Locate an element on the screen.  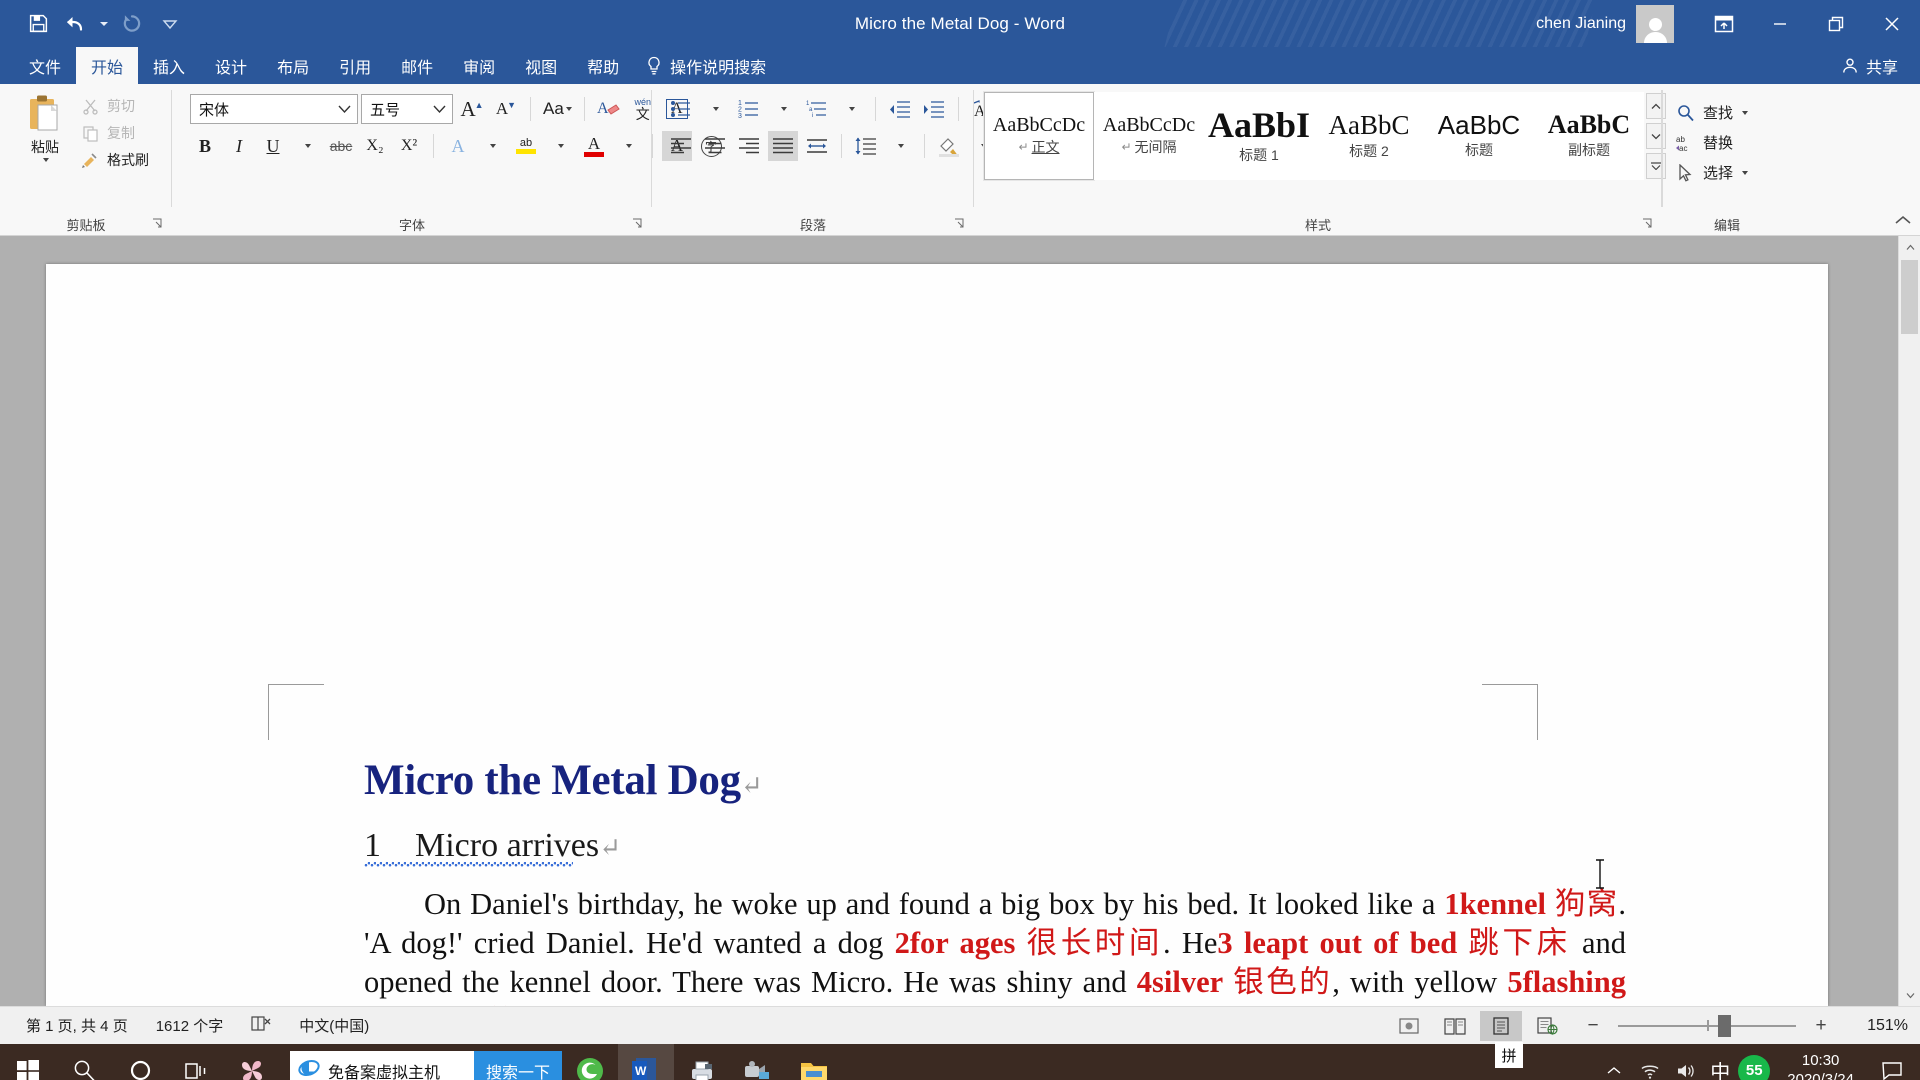
show-hidden-icons-button is located at coordinates (1614, 1062).